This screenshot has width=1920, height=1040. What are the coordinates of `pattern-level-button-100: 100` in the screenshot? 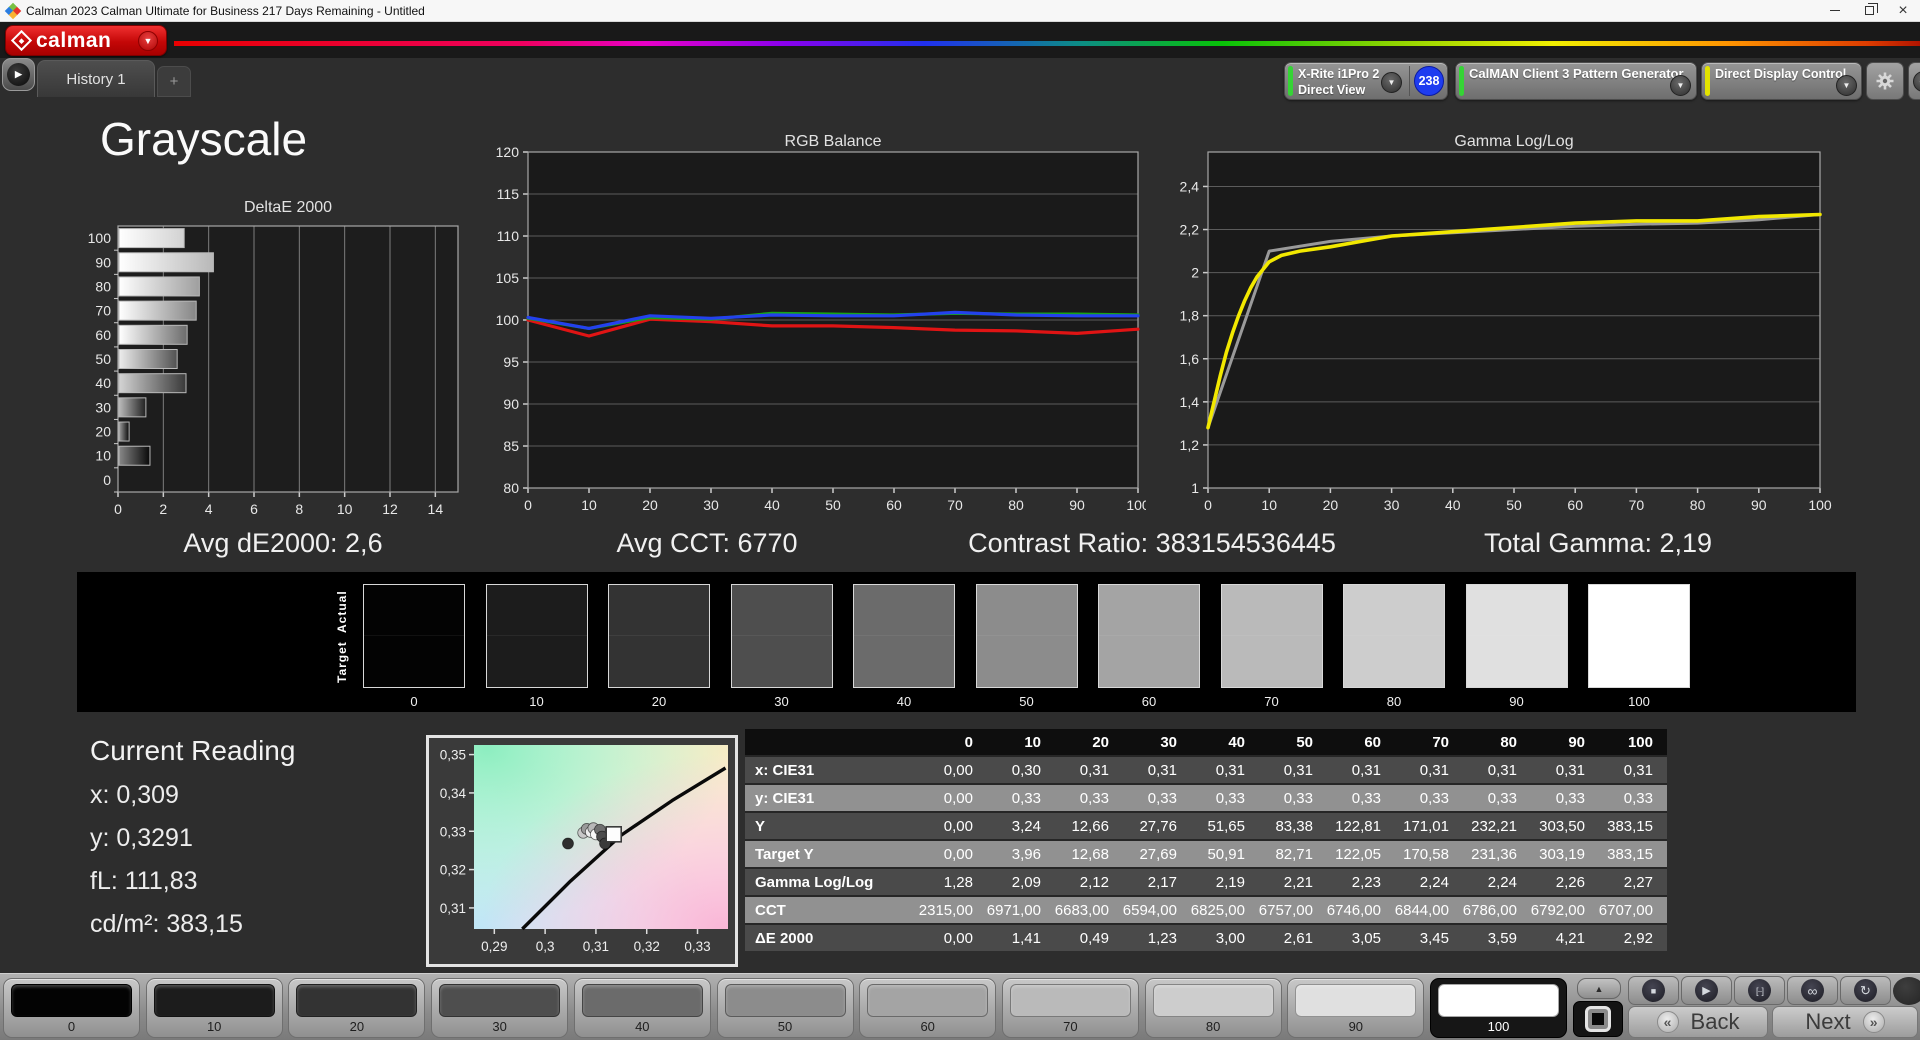 It's located at (1498, 1008).